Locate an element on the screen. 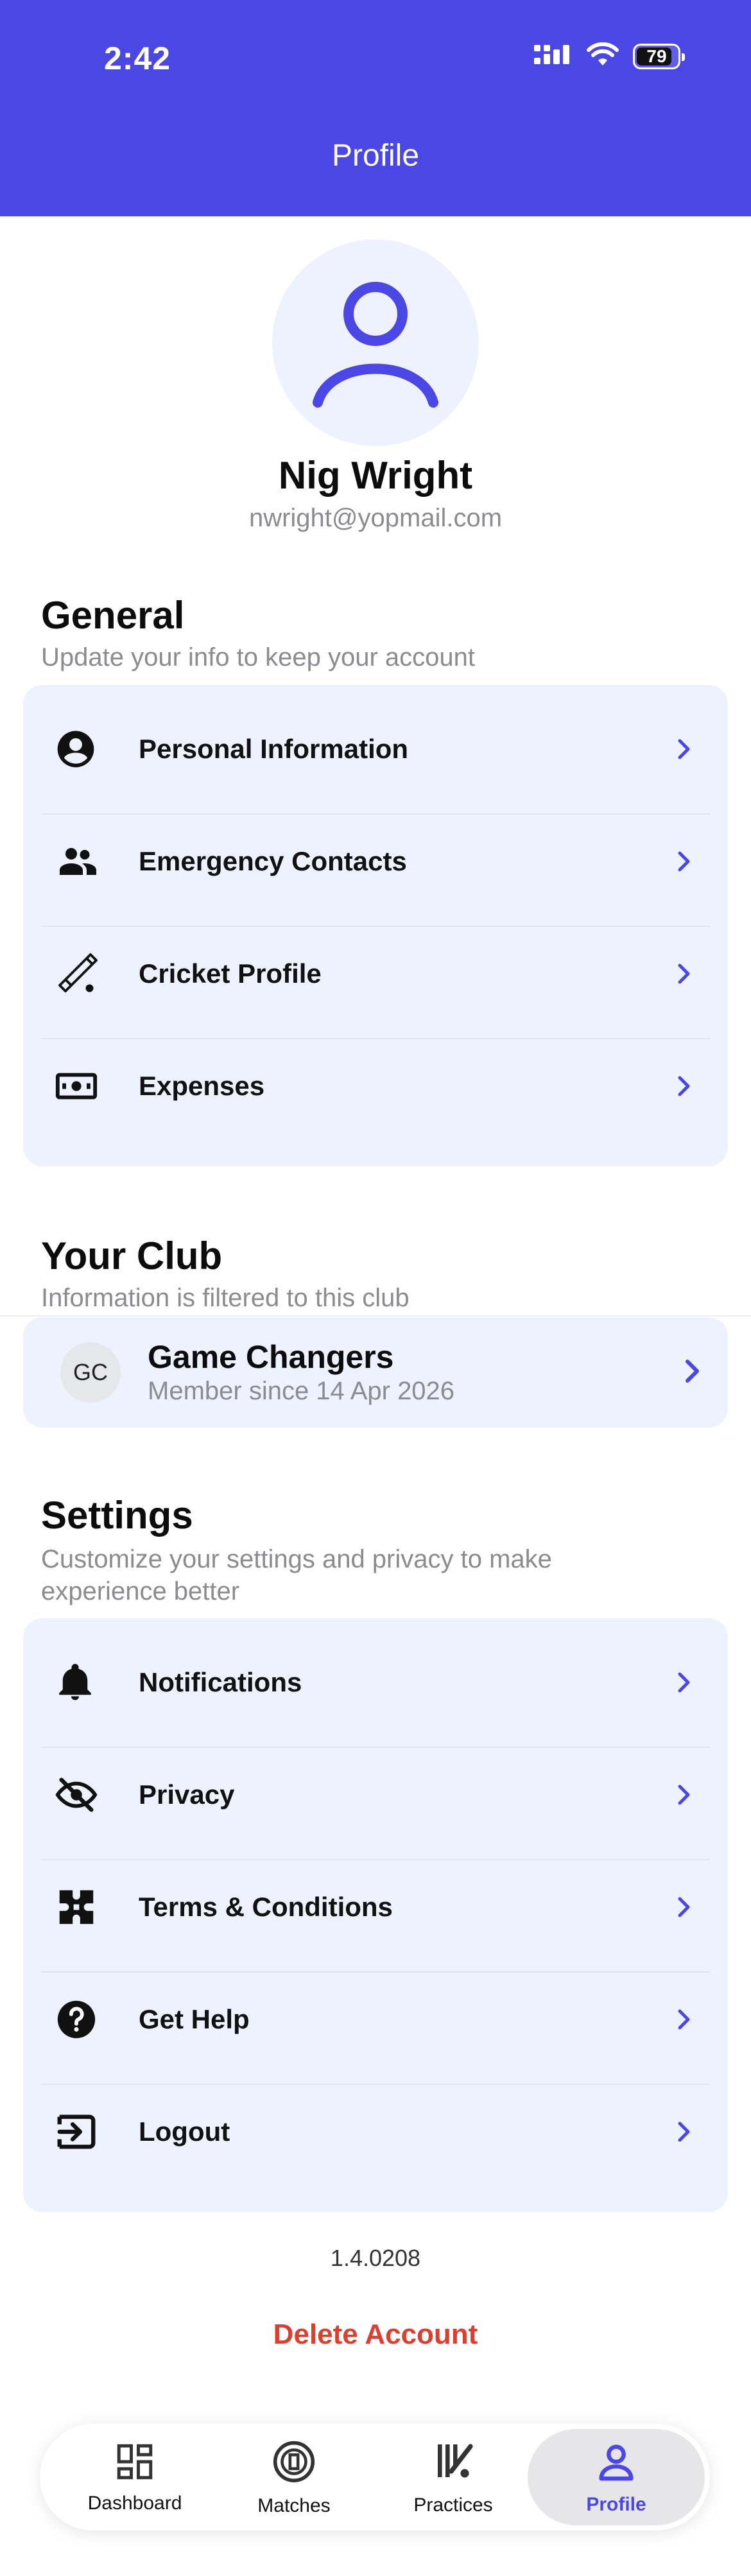 This screenshot has width=751, height=2576. cricket-bat-icon is located at coordinates (81, 974).